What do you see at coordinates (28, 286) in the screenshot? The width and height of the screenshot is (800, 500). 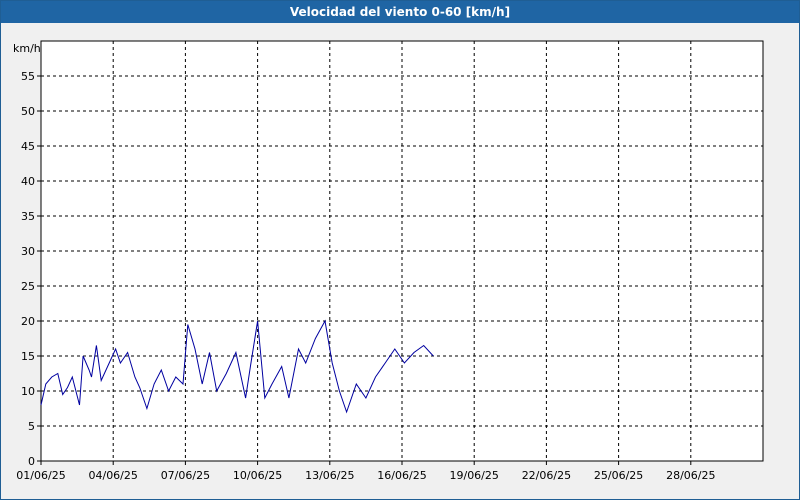 I see `y-tick-label: 25` at bounding box center [28, 286].